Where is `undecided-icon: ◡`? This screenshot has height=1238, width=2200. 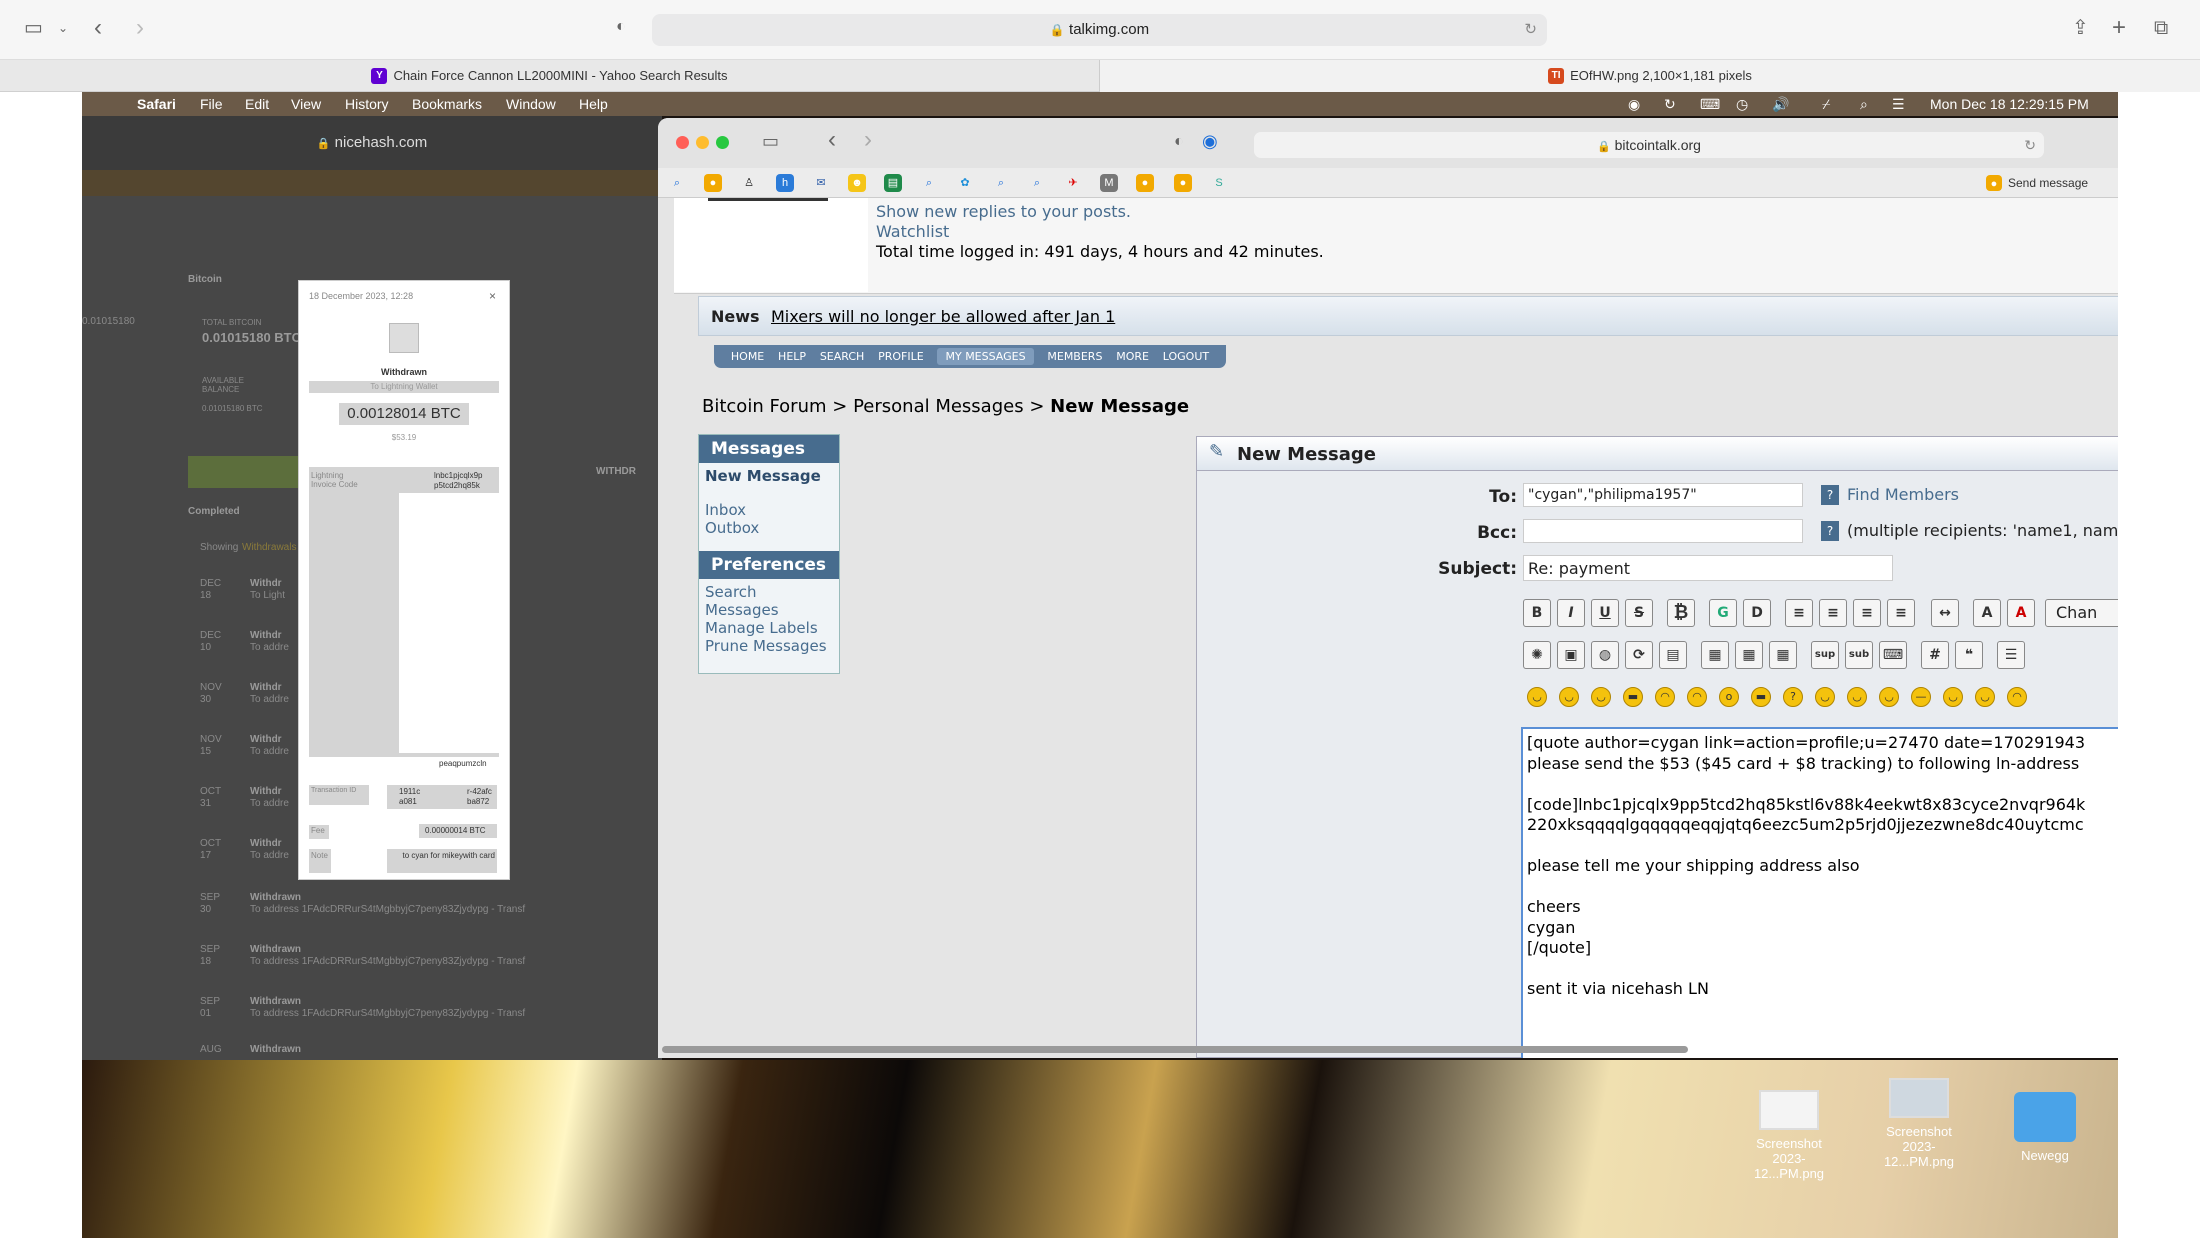
undecided-icon: ◡ is located at coordinates (1953, 697).